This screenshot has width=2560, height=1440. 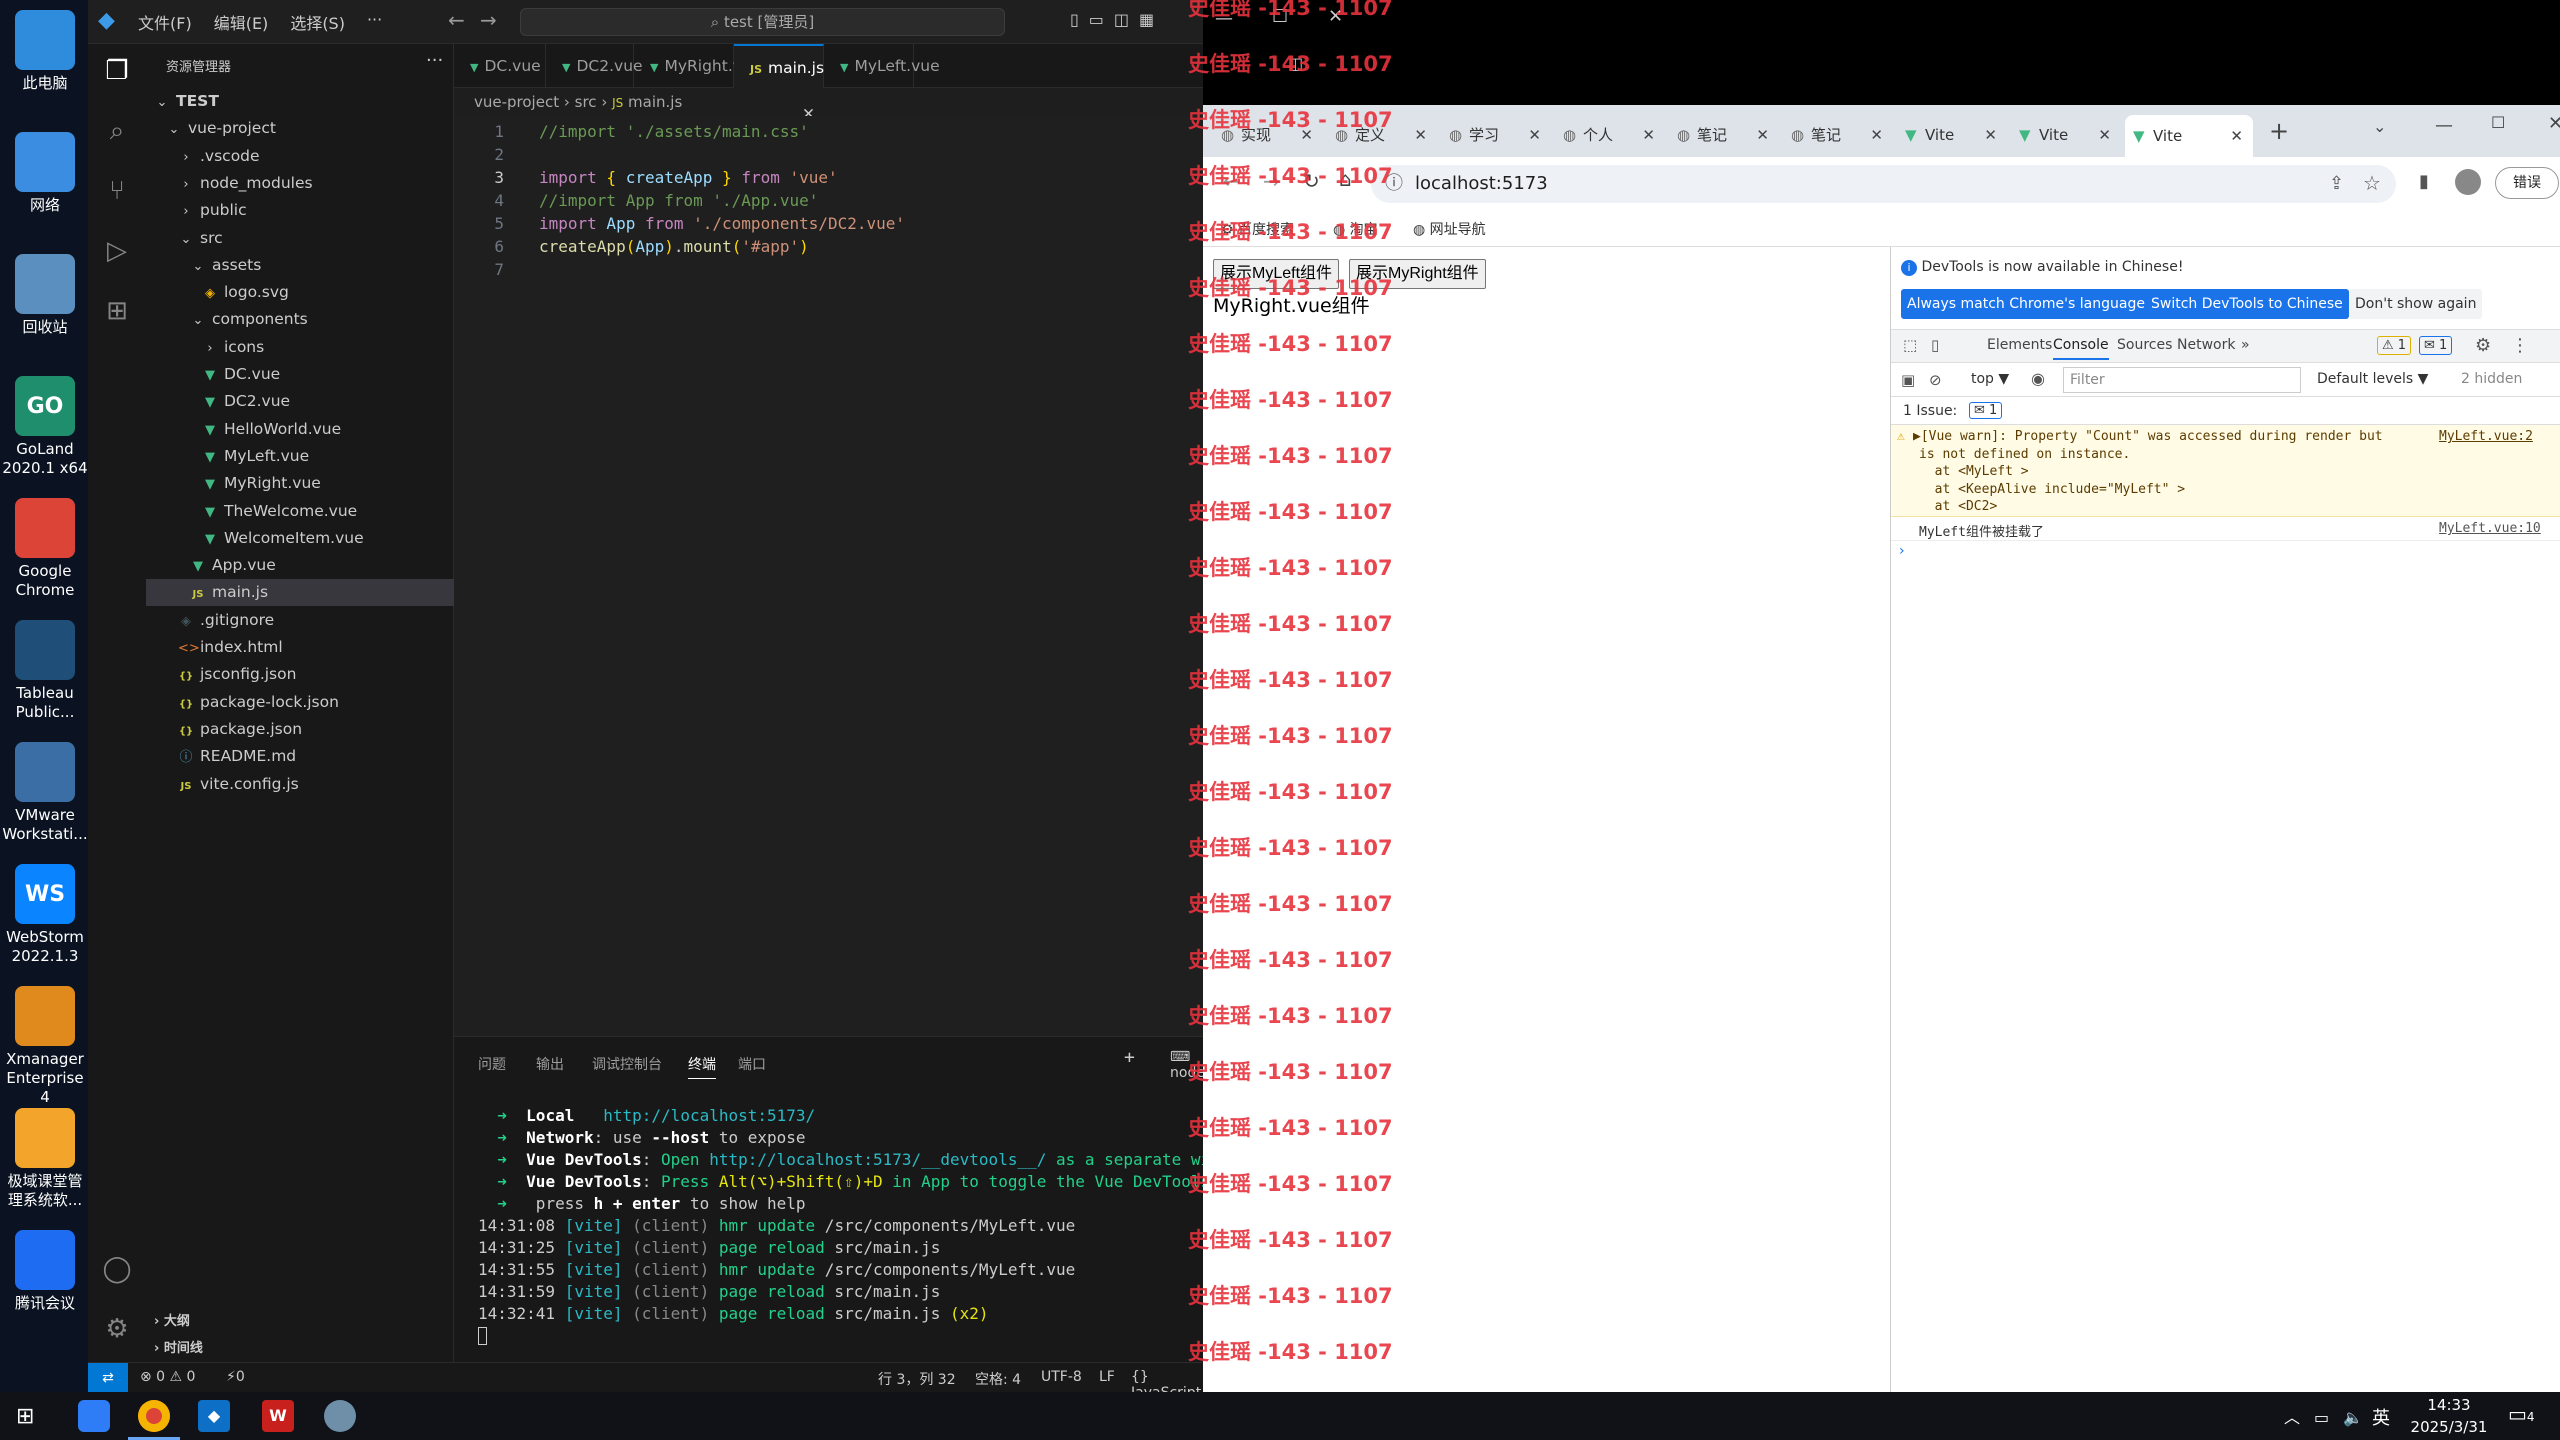 I want to click on browser-close-icon: ✕, so click(x=2554, y=123).